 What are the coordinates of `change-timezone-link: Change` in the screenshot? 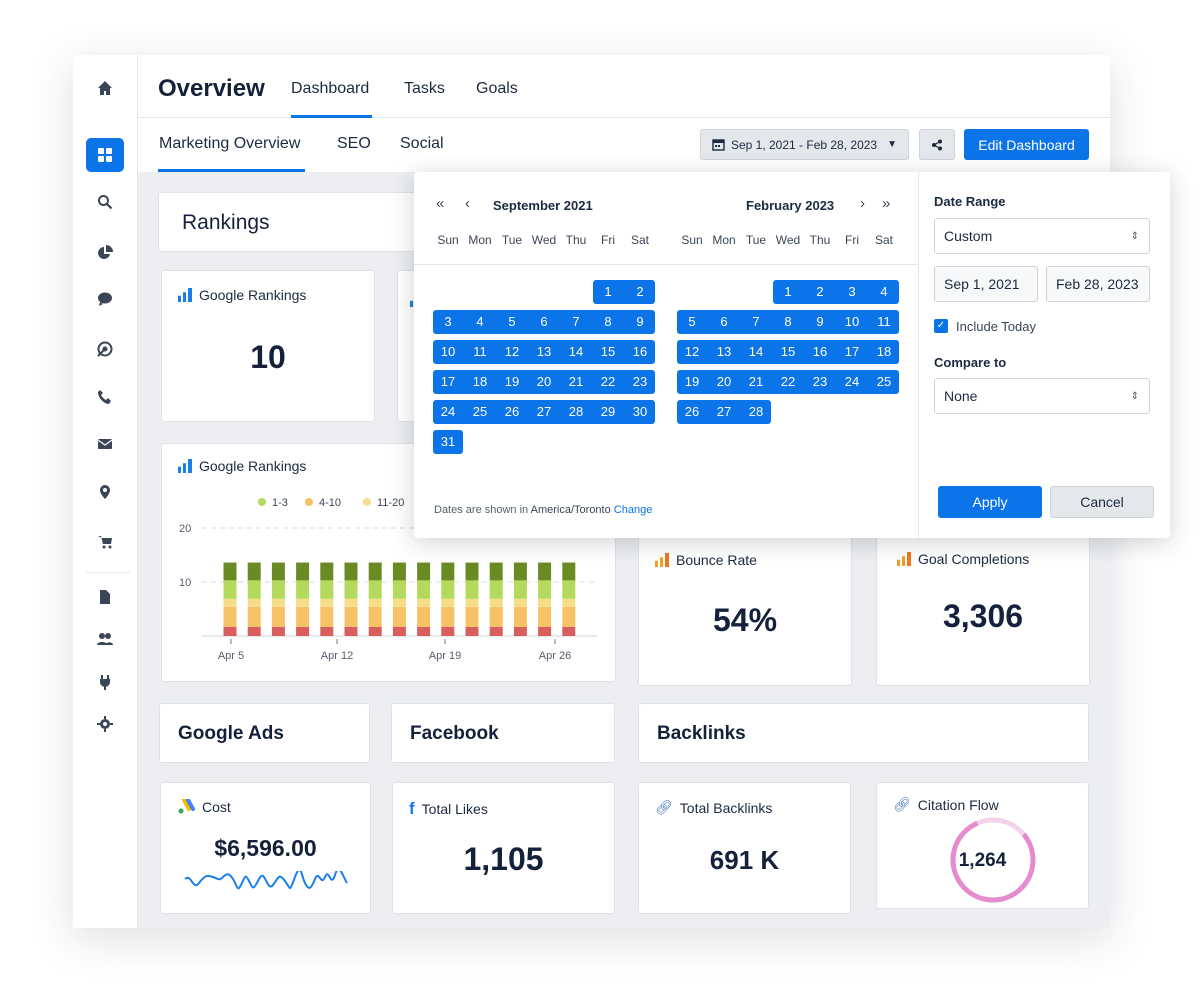 It's located at (633, 510).